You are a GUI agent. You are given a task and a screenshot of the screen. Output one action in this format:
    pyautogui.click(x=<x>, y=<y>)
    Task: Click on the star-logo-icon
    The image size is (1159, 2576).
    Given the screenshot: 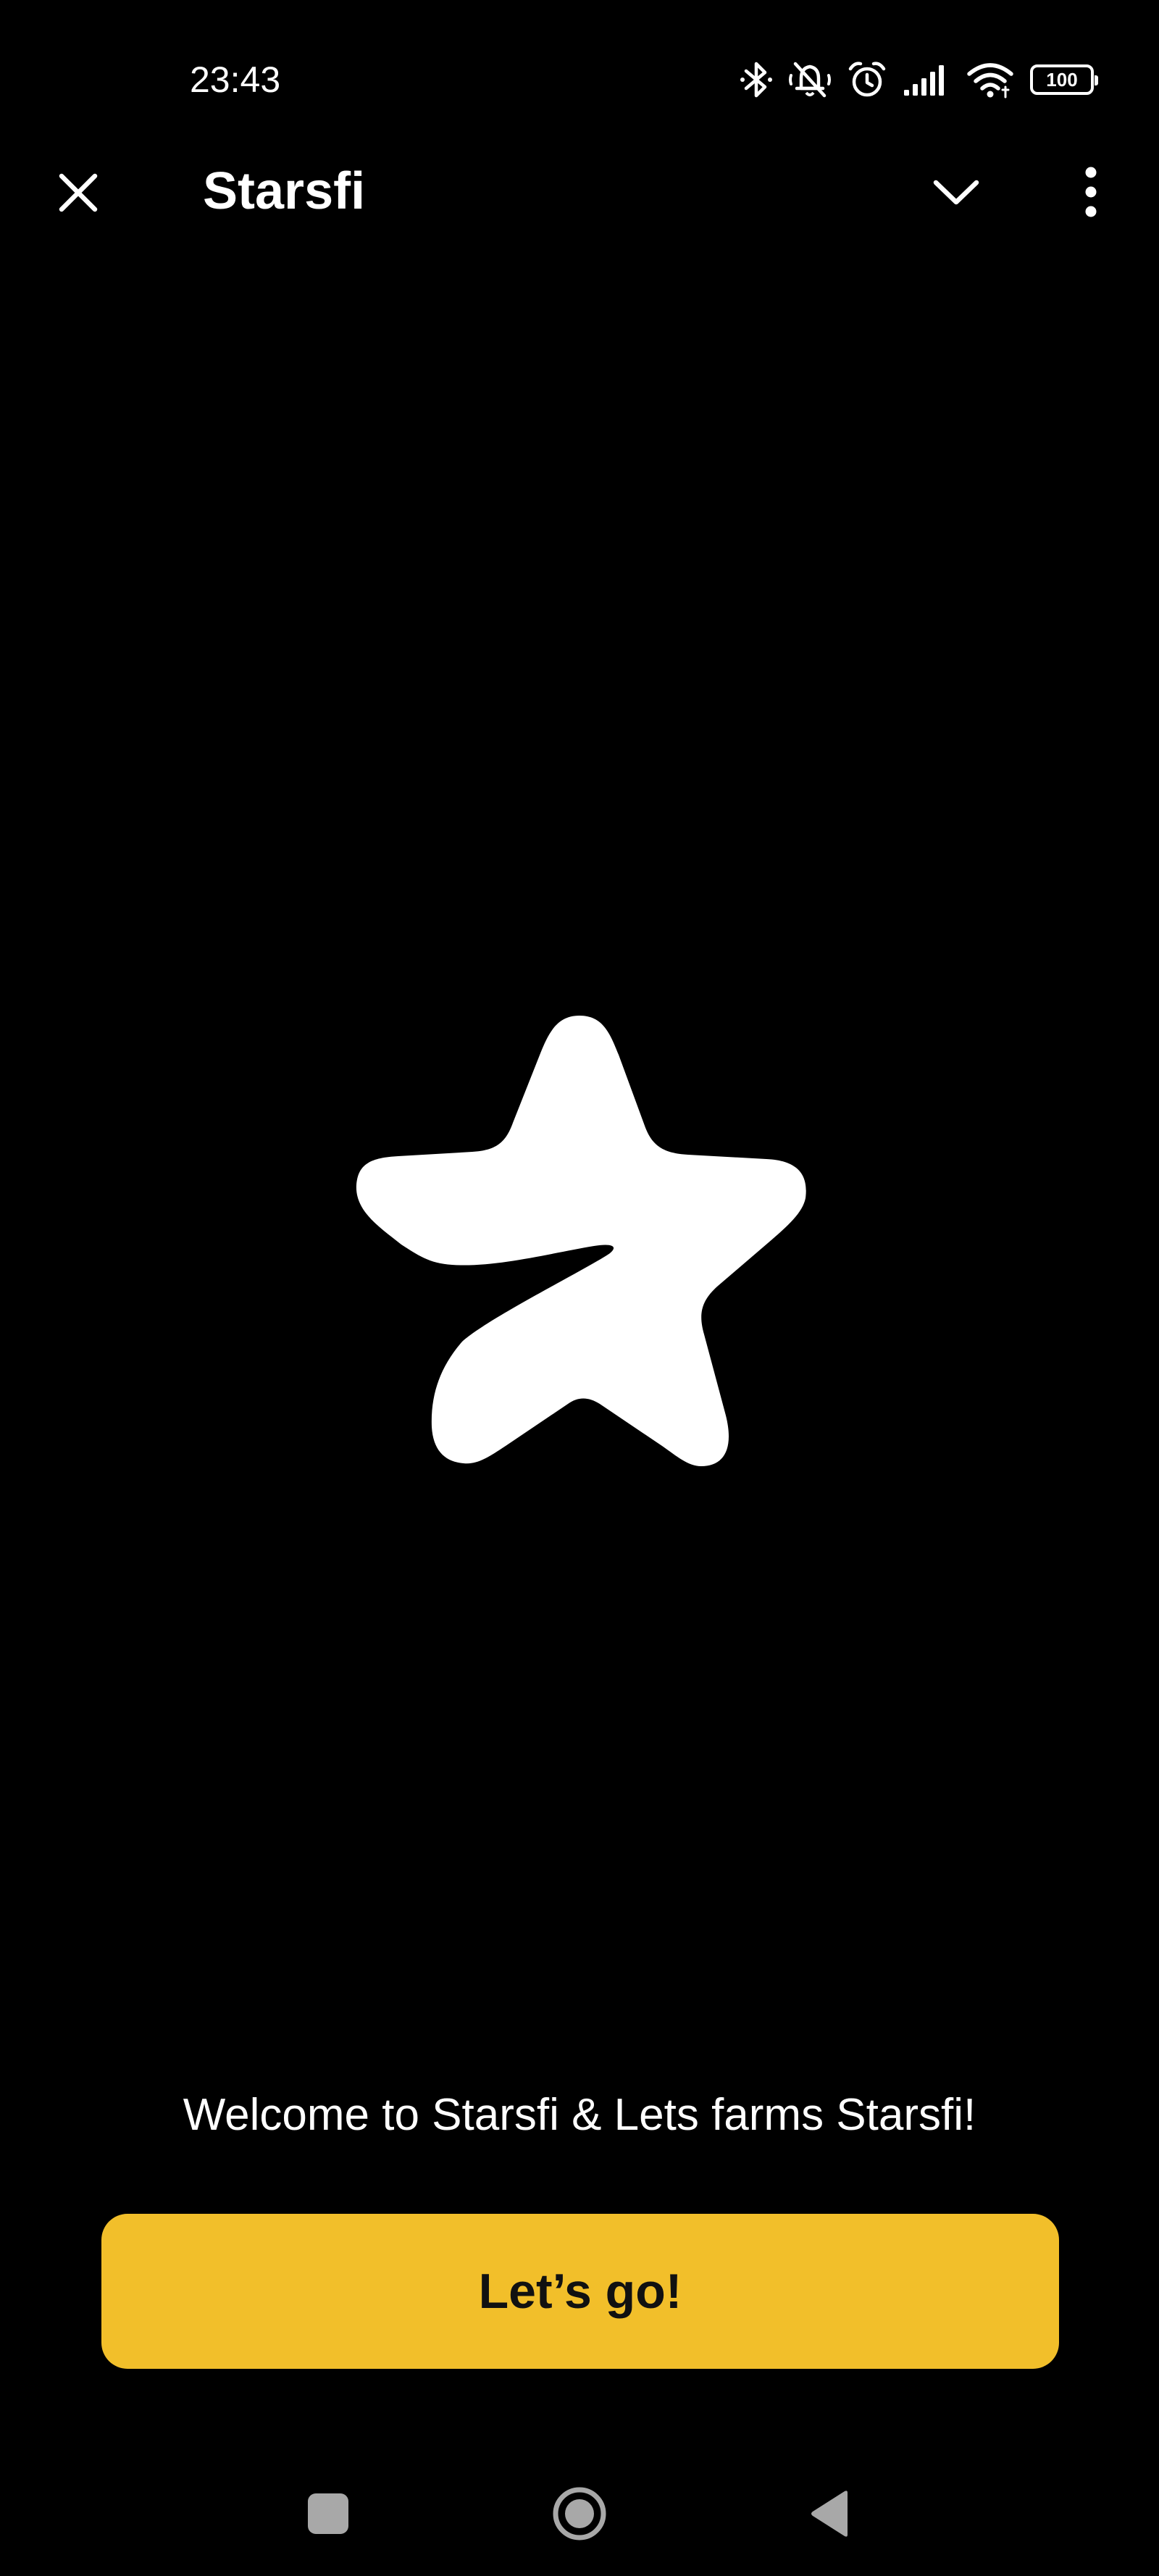 What is the action you would take?
    pyautogui.click(x=581, y=1241)
    